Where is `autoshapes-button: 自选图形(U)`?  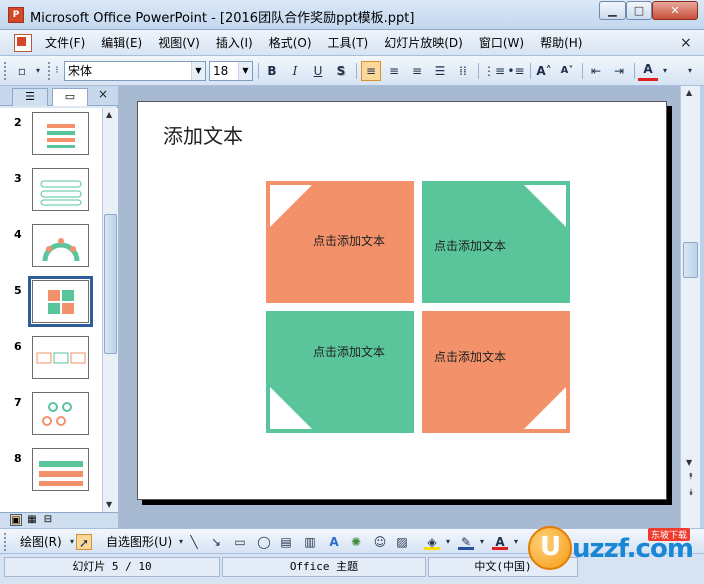 autoshapes-button: 自选图形(U) is located at coordinates (139, 542).